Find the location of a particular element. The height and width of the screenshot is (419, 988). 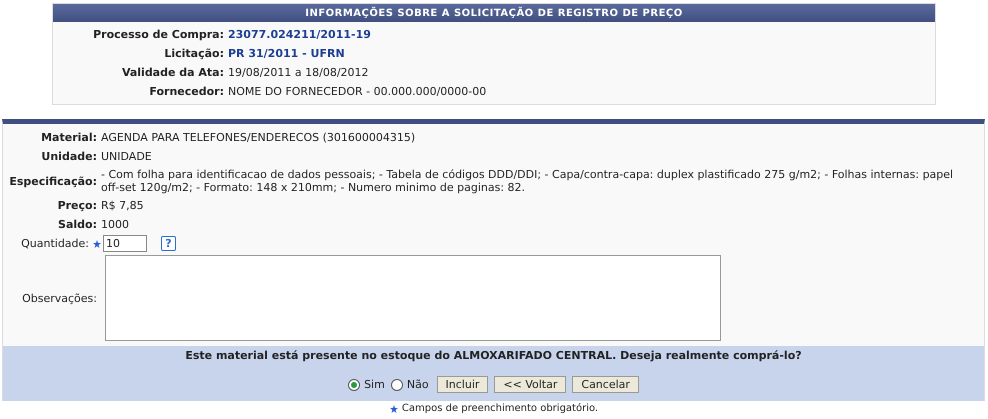

field-value: AGENDA PARA TELEFONES/ENDERECOS (301600004315) is located at coordinates (258, 137).